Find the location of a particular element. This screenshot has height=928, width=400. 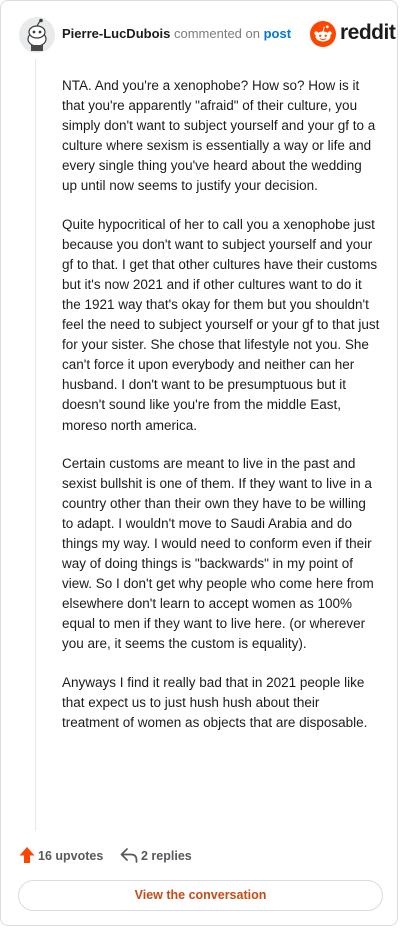

reply-arrow-icon is located at coordinates (129, 855).